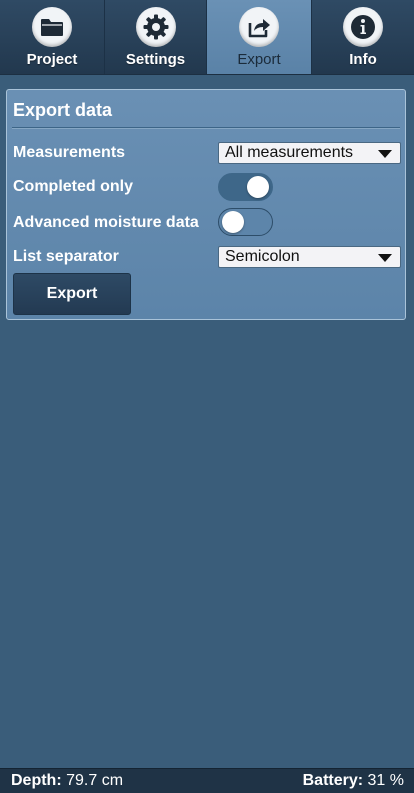  I want to click on list-separator-label: List separator, so click(66, 256).